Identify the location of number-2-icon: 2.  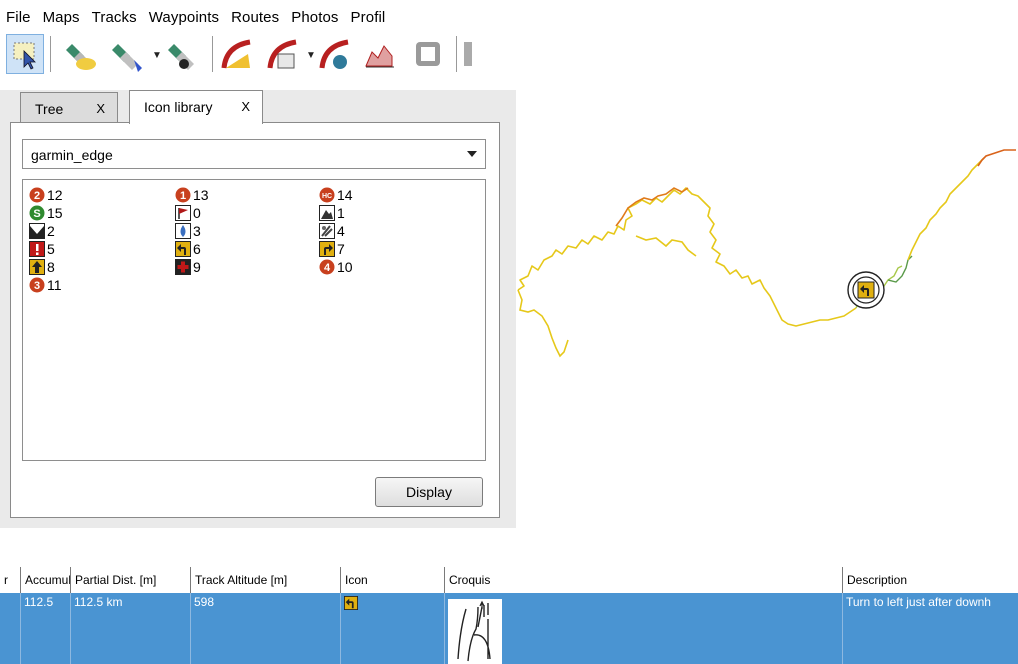
(37, 195).